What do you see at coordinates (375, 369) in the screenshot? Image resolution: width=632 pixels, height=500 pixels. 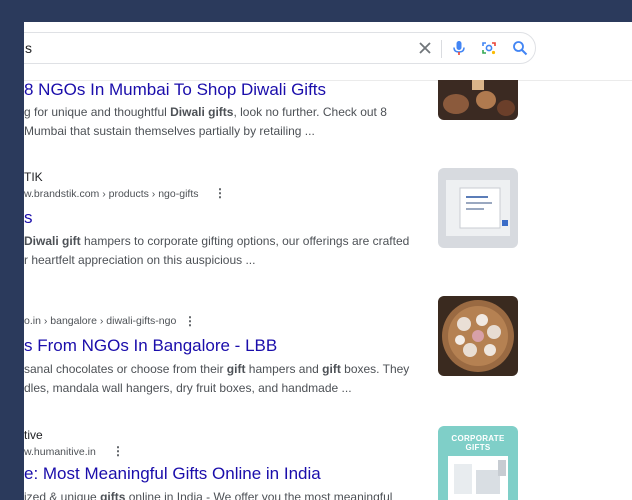 I see `snippet-text: boxes. They` at bounding box center [375, 369].